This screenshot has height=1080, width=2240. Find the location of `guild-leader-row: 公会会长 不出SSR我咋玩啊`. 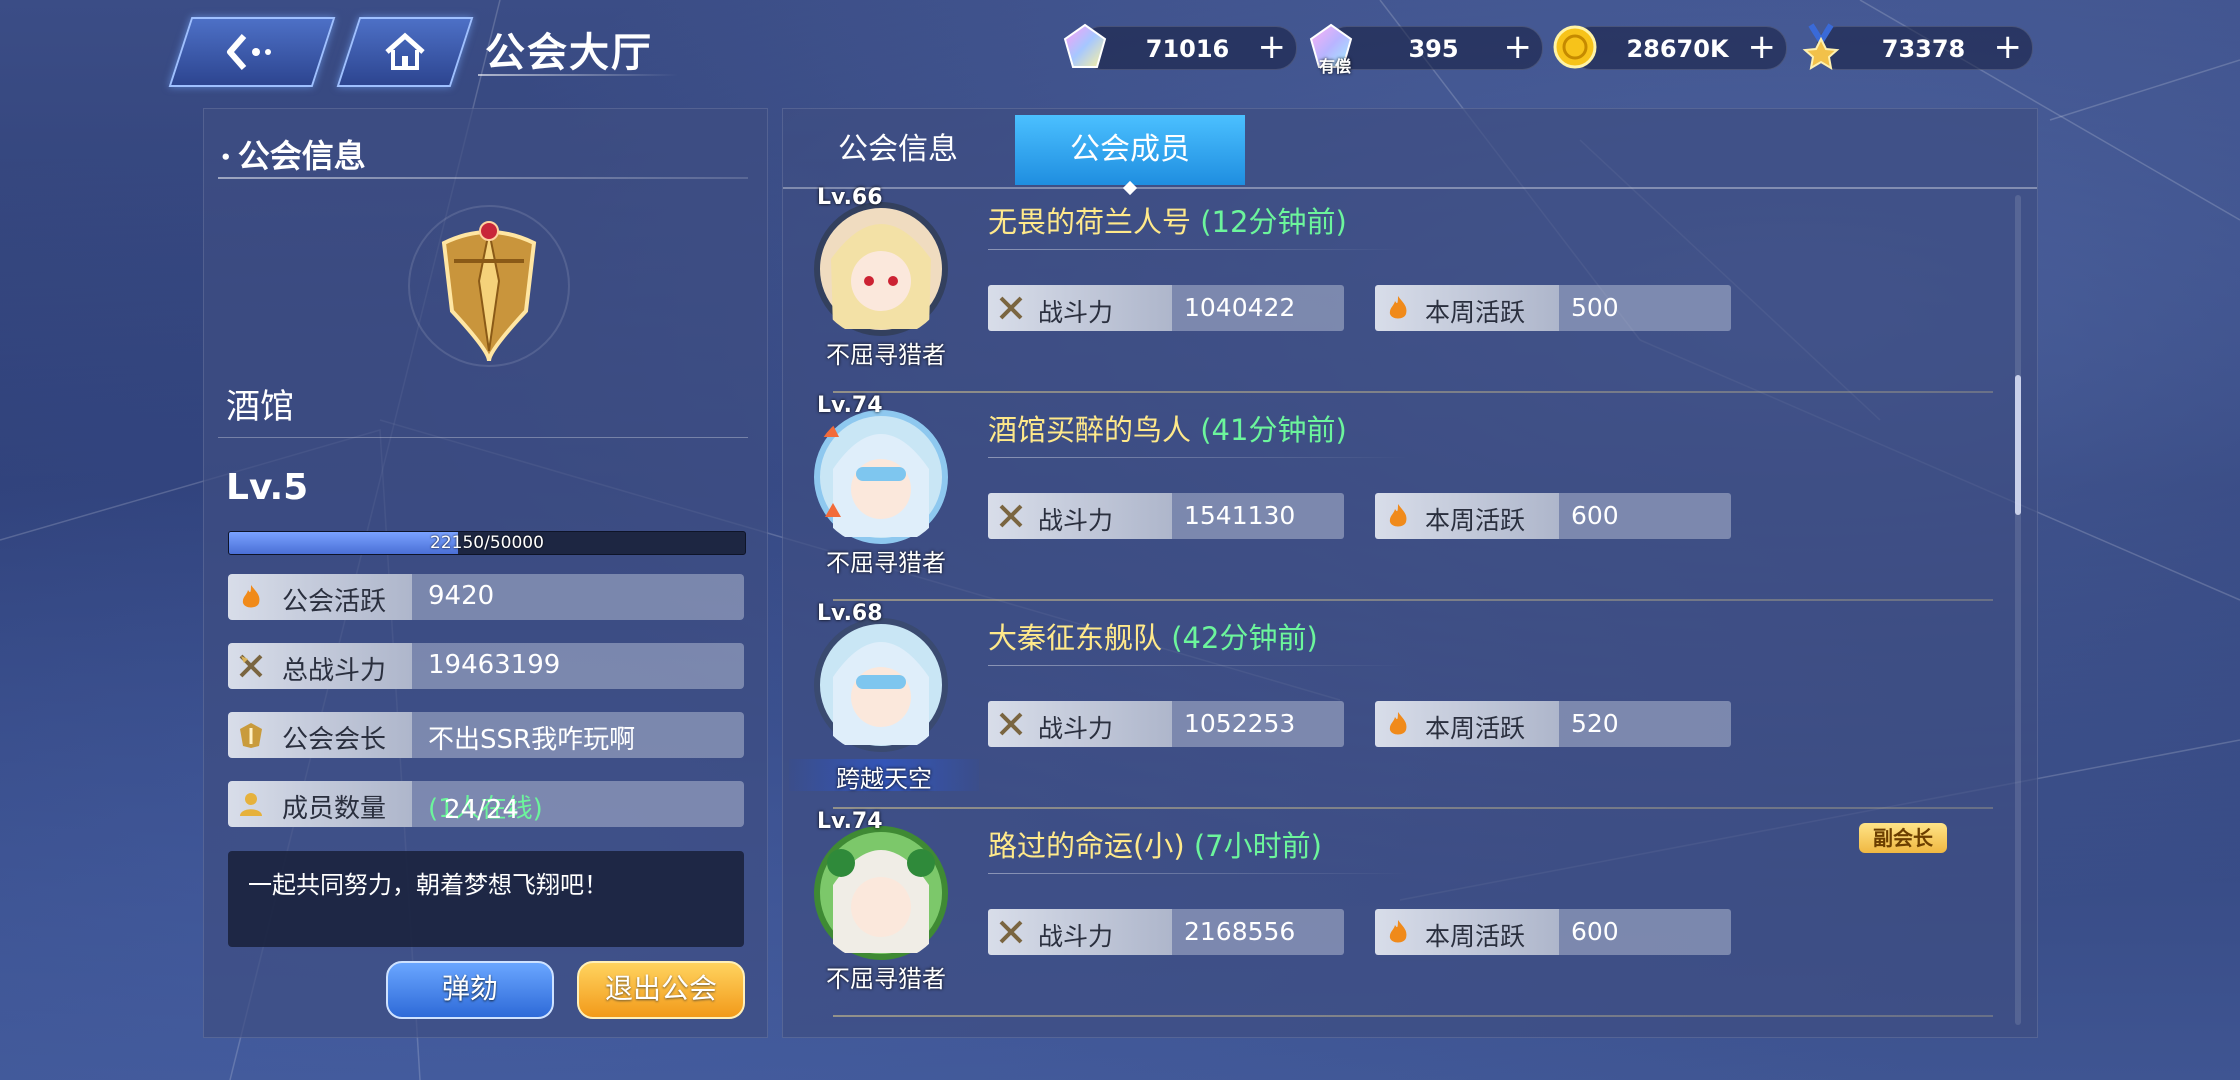

guild-leader-row: 公会会长 不出SSR我咋玩啊 is located at coordinates (486, 735).